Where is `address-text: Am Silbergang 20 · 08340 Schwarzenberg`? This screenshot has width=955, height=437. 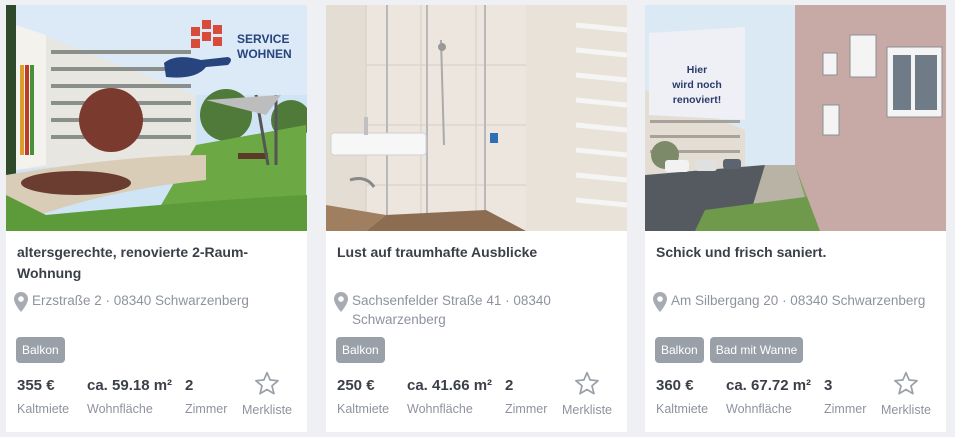
address-text: Am Silbergang 20 · 08340 Schwarzenberg is located at coordinates (798, 300).